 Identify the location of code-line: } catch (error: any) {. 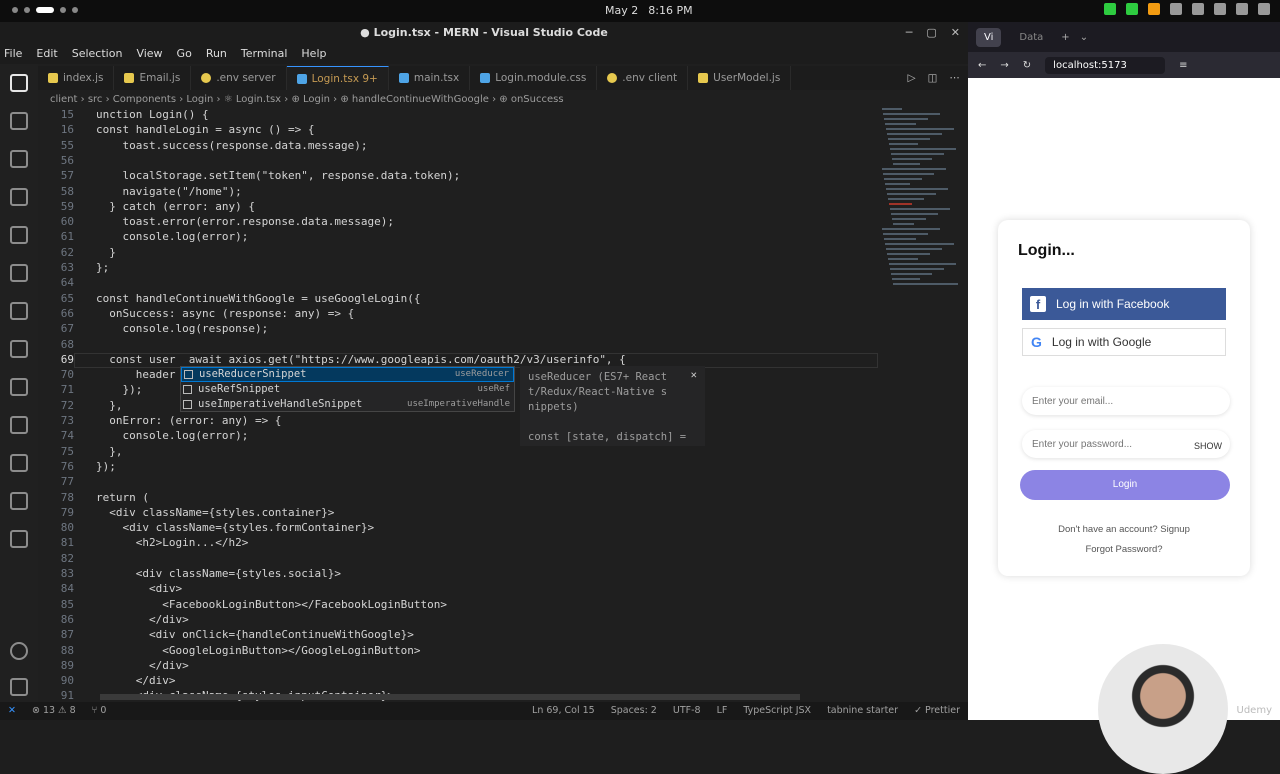
(175, 206).